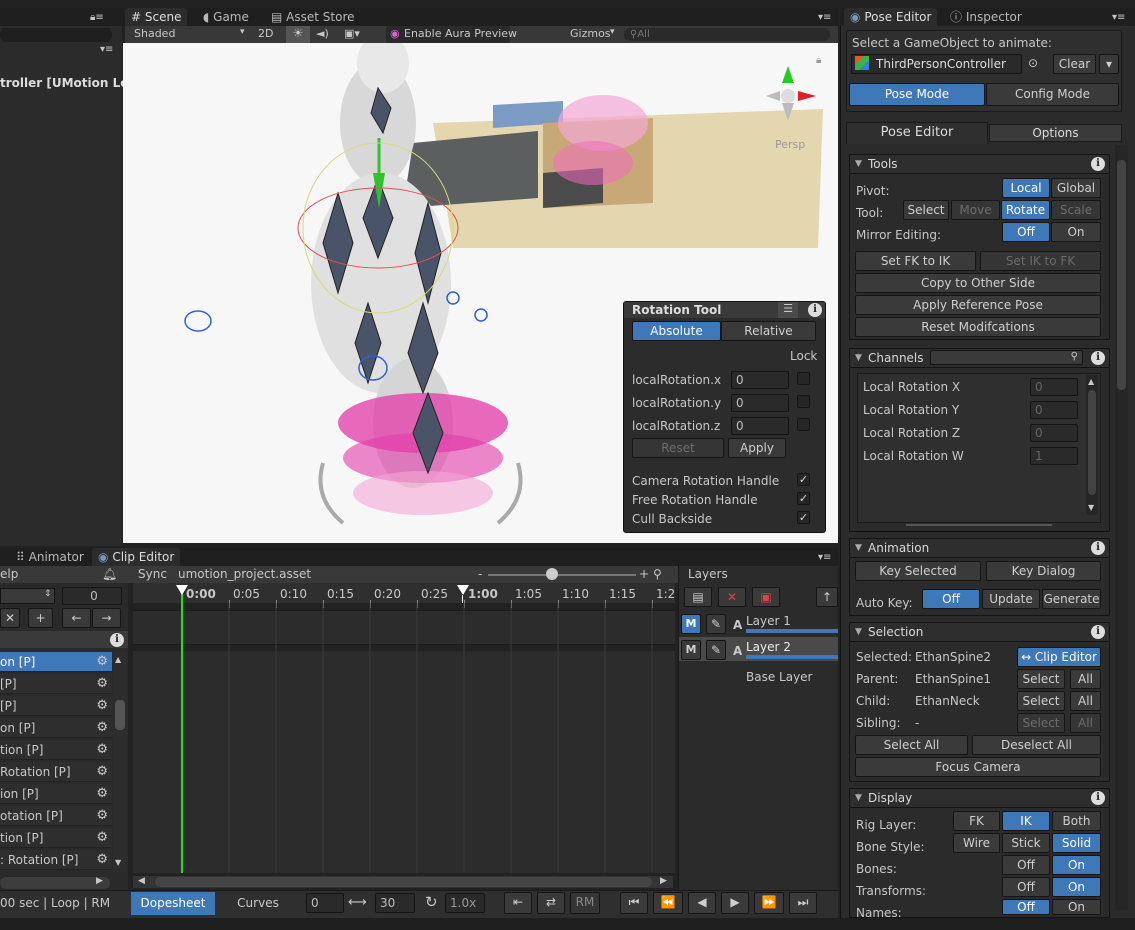  I want to click on tool-select-button: Select, so click(926, 210).